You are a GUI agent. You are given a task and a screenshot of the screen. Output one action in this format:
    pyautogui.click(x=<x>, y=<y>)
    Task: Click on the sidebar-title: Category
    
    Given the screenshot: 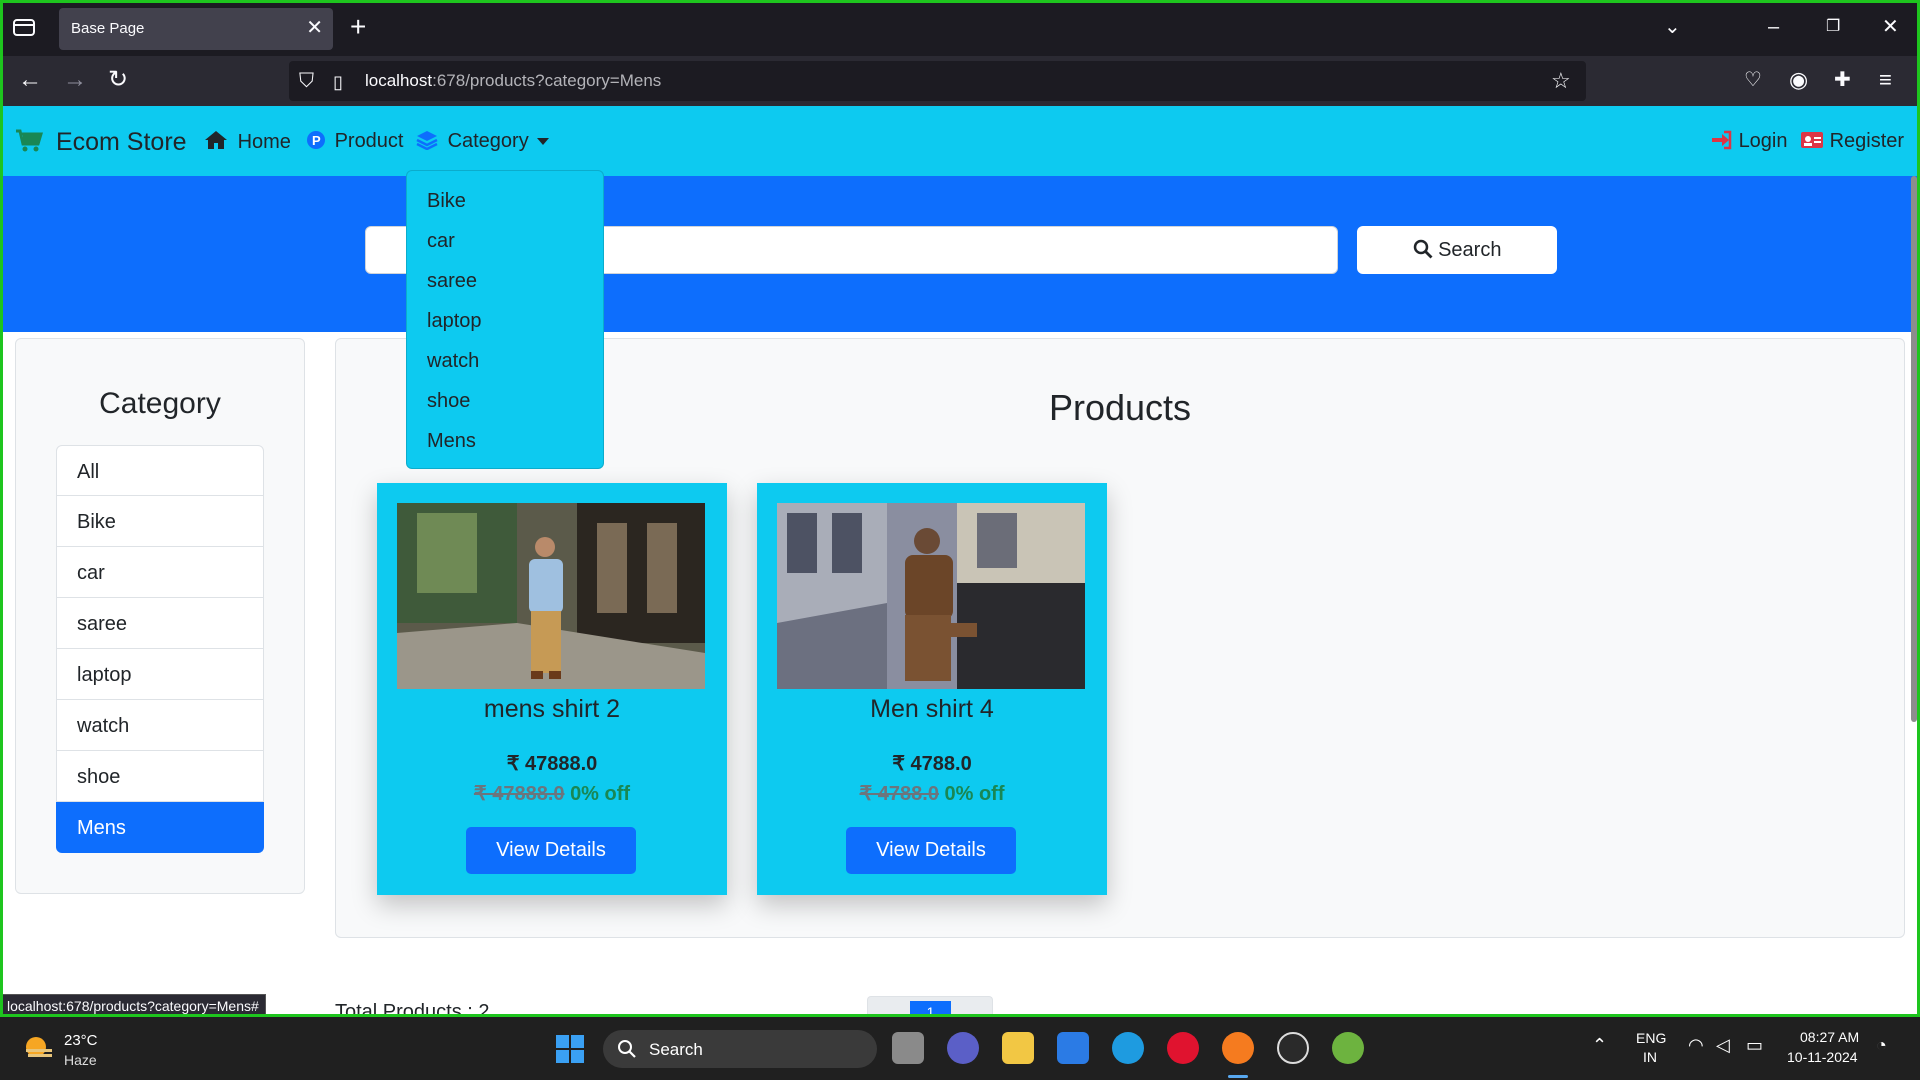 What is the action you would take?
    pyautogui.click(x=160, y=403)
    